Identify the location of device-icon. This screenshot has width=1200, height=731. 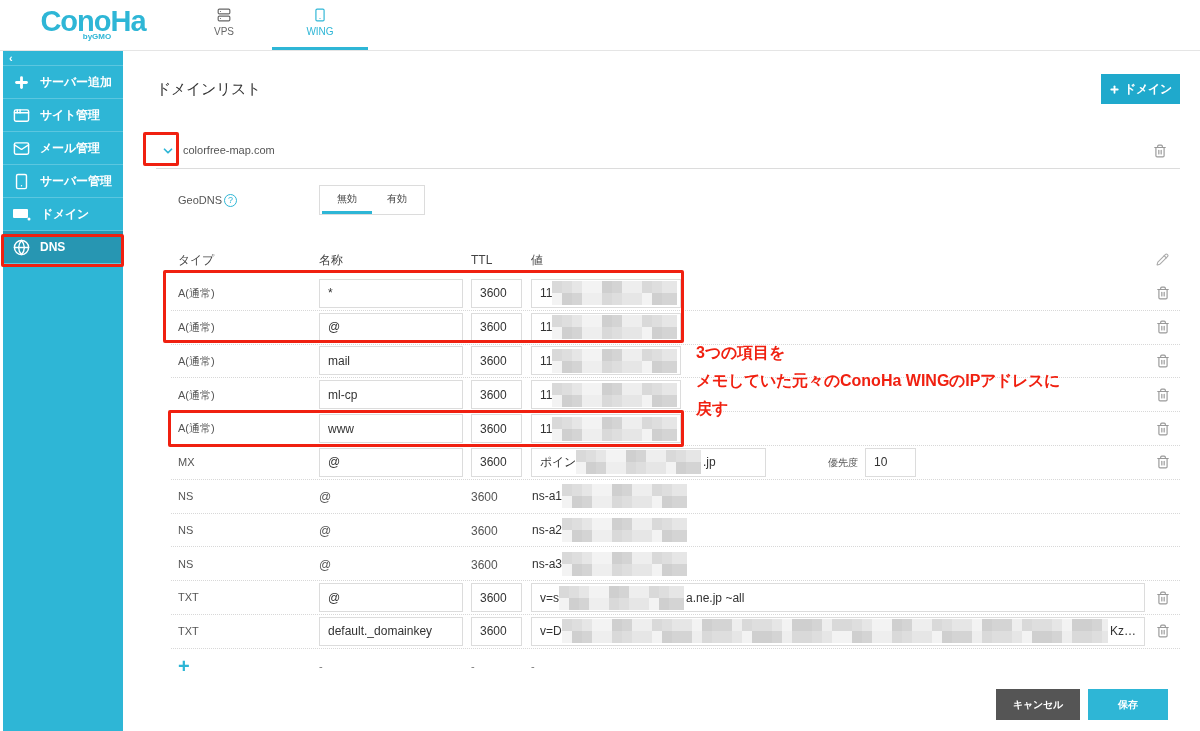
(320, 15).